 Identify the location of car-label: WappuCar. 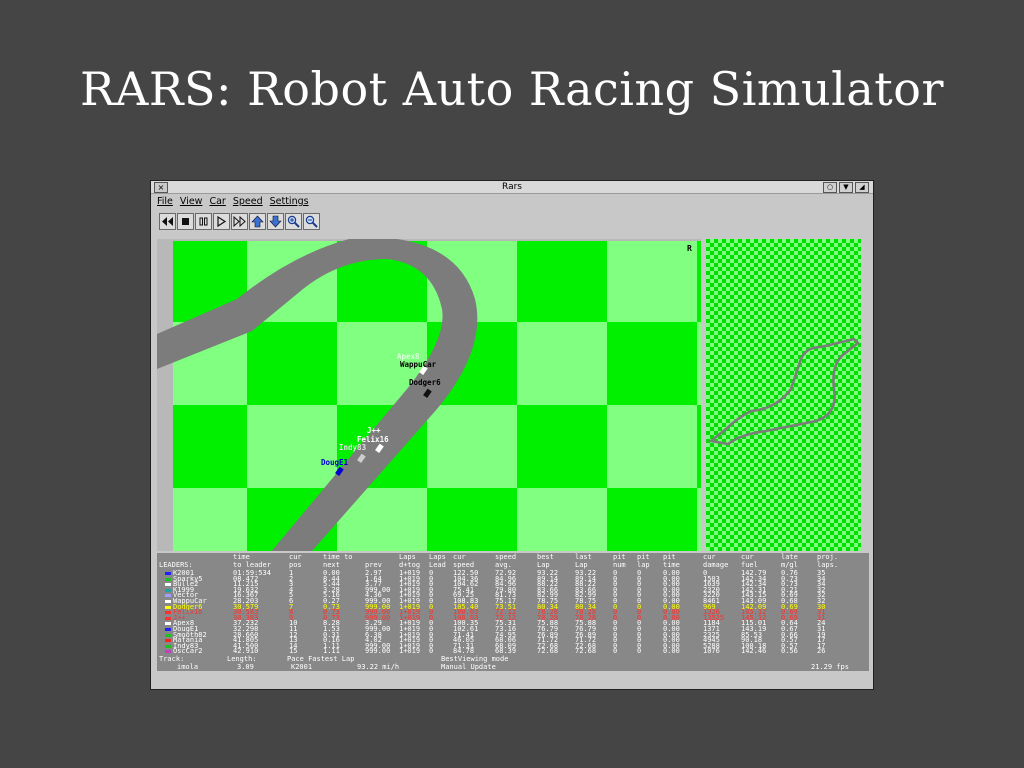
(418, 364).